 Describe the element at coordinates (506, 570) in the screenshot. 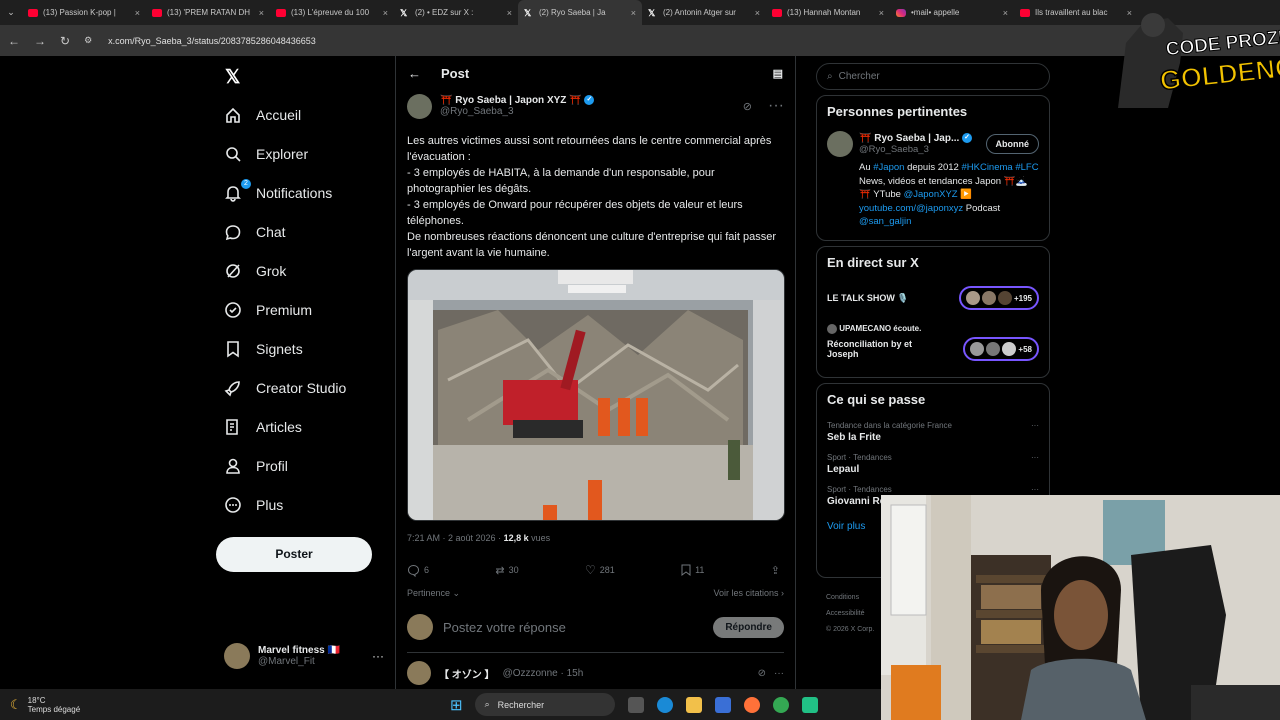

I see `retweet-action: ⇄ 30` at that location.